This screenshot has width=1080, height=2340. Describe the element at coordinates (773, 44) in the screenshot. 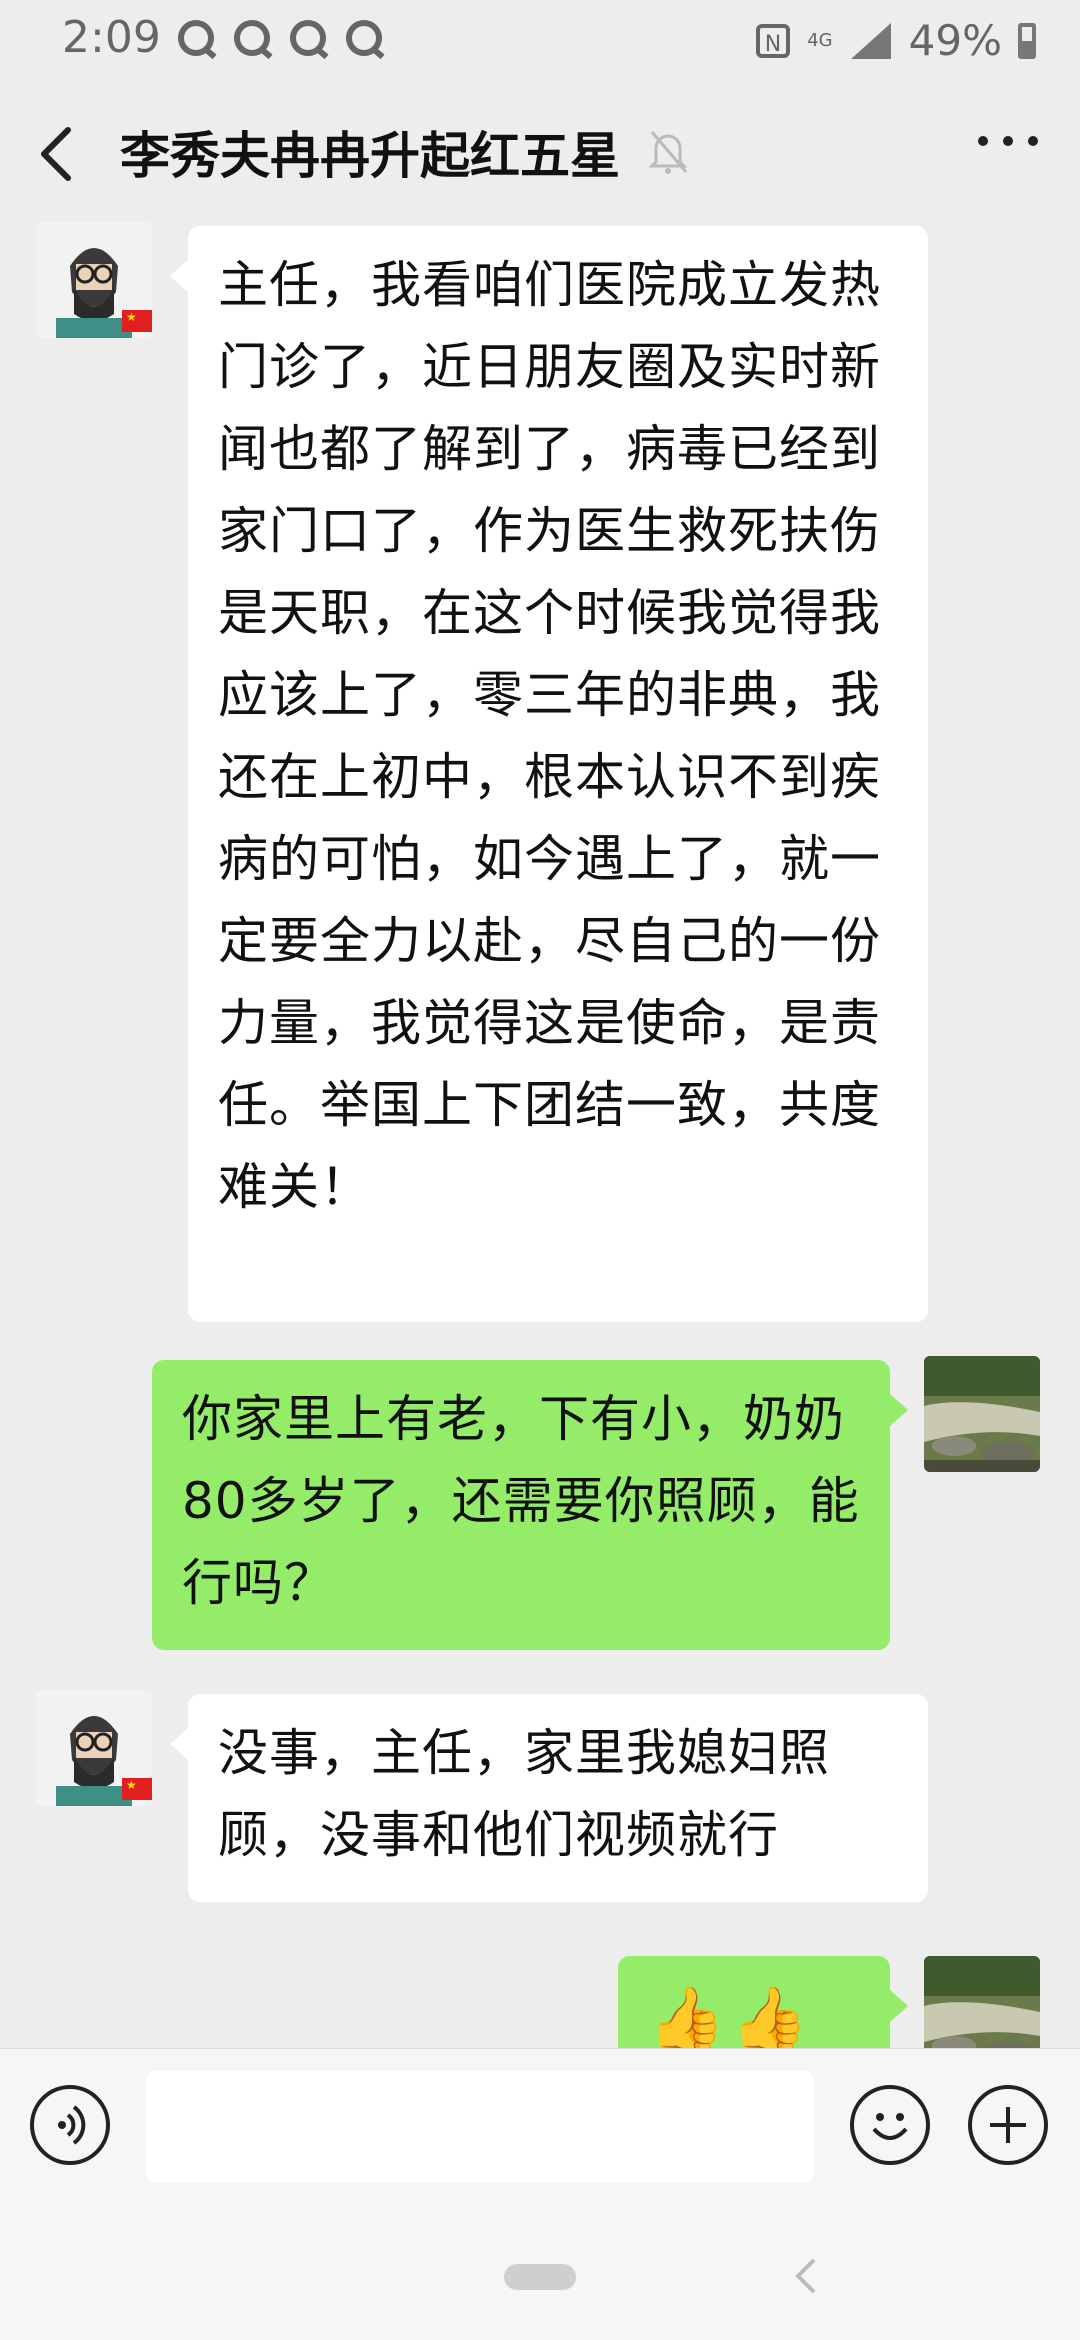

I see `svg-text: N` at that location.